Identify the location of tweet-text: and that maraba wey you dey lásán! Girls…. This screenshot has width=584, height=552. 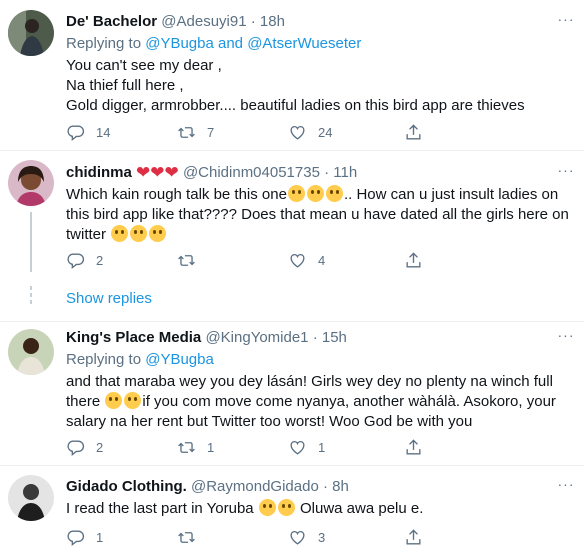
(321, 402).